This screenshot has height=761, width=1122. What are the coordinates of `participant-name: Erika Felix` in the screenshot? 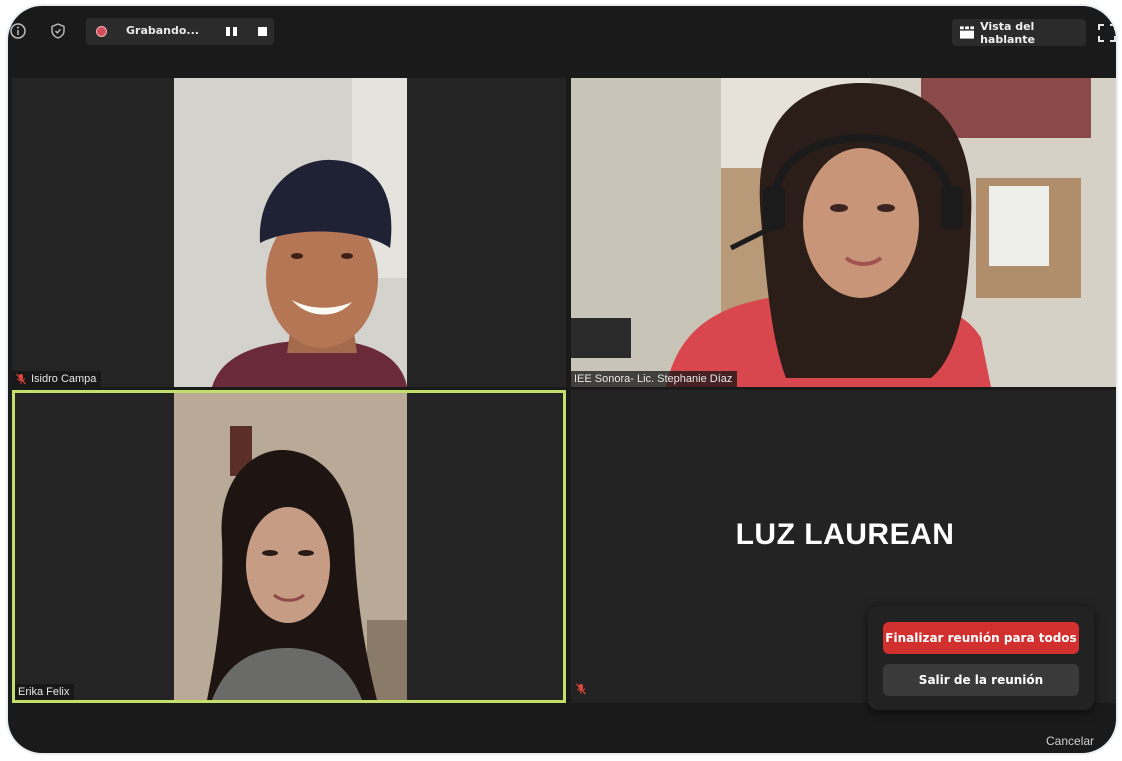 It's located at (44, 692).